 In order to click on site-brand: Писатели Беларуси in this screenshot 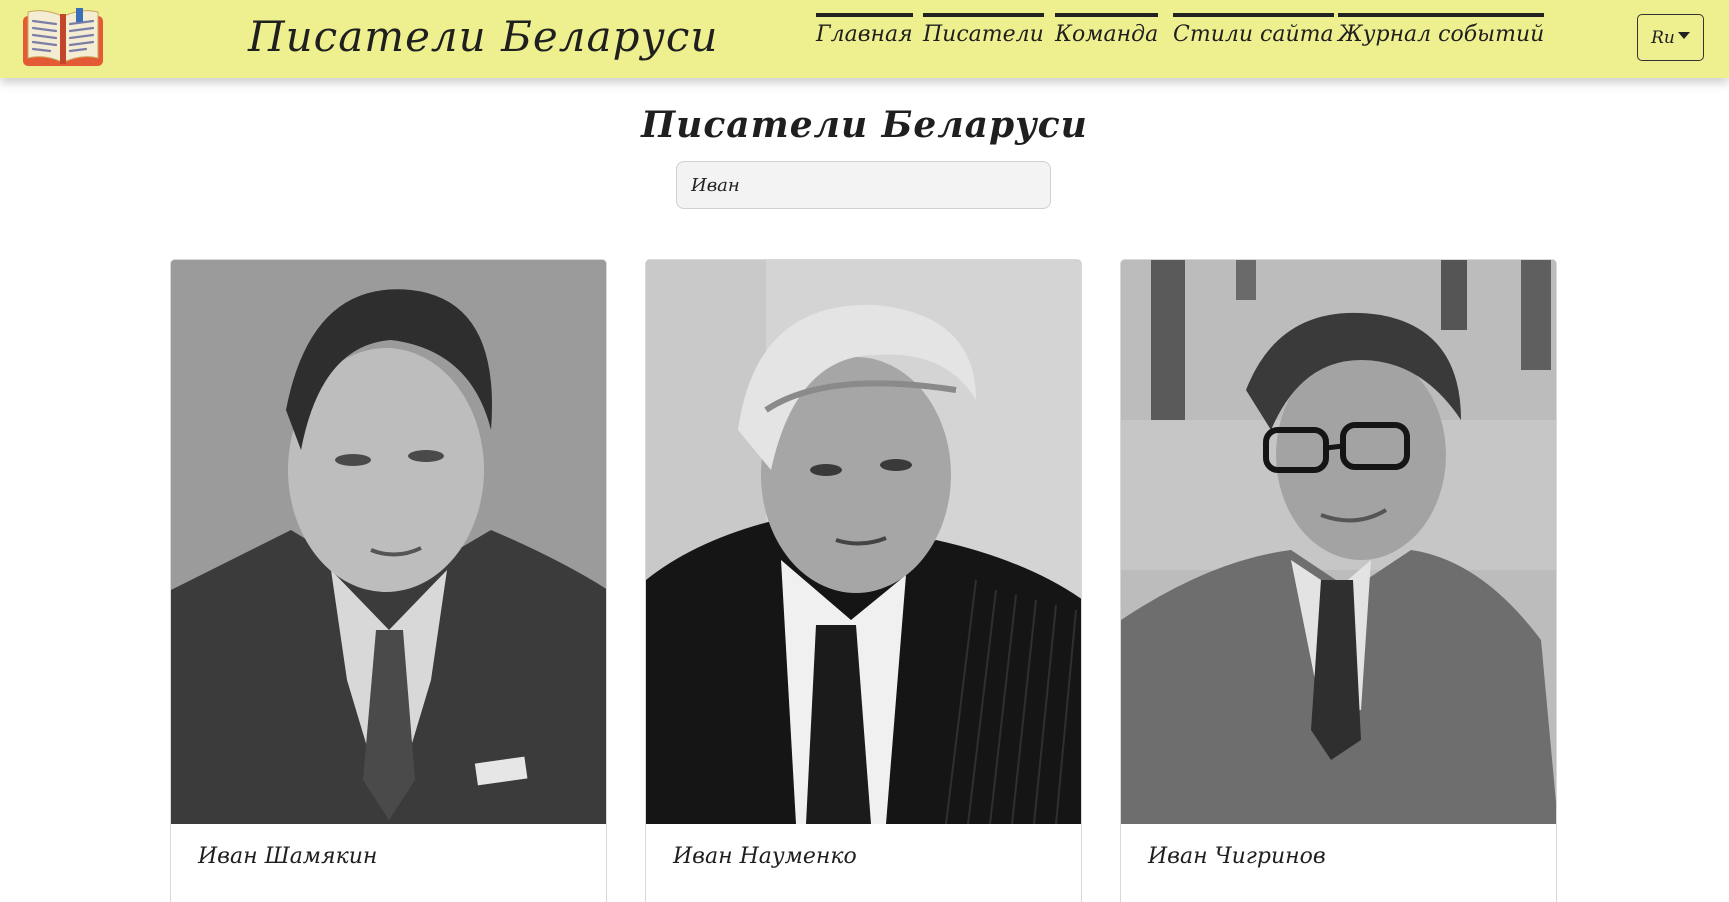, I will do `click(483, 36)`.